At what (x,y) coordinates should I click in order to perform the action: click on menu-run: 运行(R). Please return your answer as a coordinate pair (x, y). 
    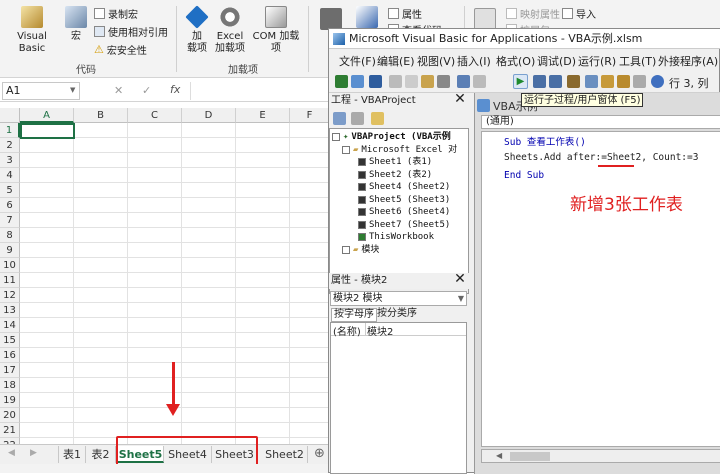
    Looking at the image, I should click on (597, 61).